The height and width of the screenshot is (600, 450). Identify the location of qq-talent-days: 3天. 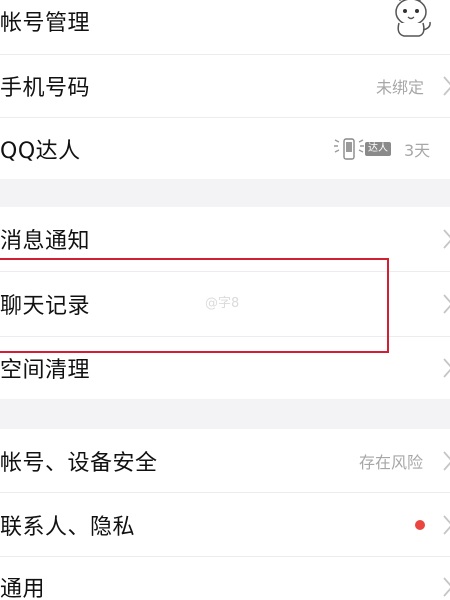
(417, 150).